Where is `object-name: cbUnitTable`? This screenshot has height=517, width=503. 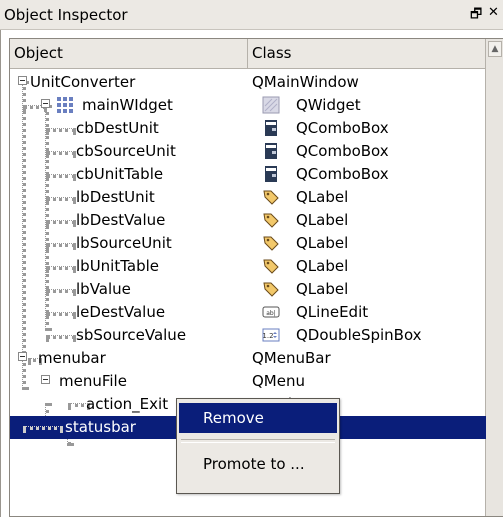 object-name: cbUnitTable is located at coordinates (120, 174).